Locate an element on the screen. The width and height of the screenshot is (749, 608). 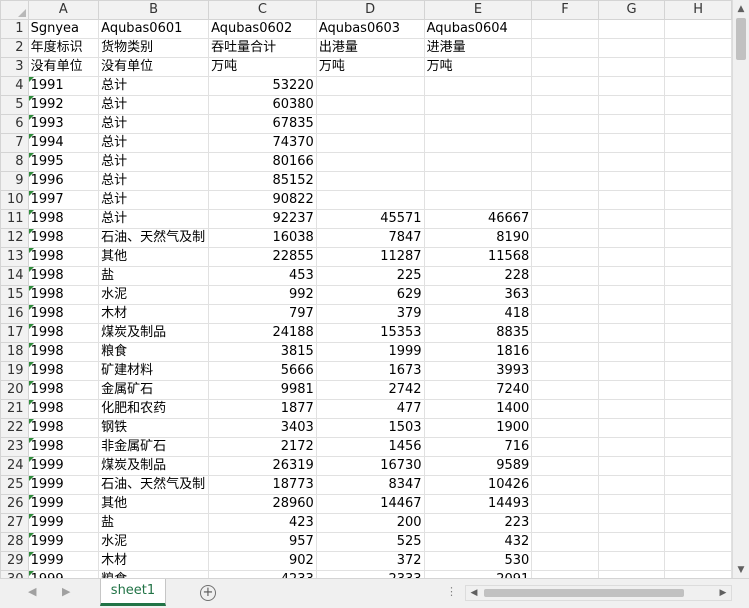
cell-g14 is located at coordinates (631, 276).